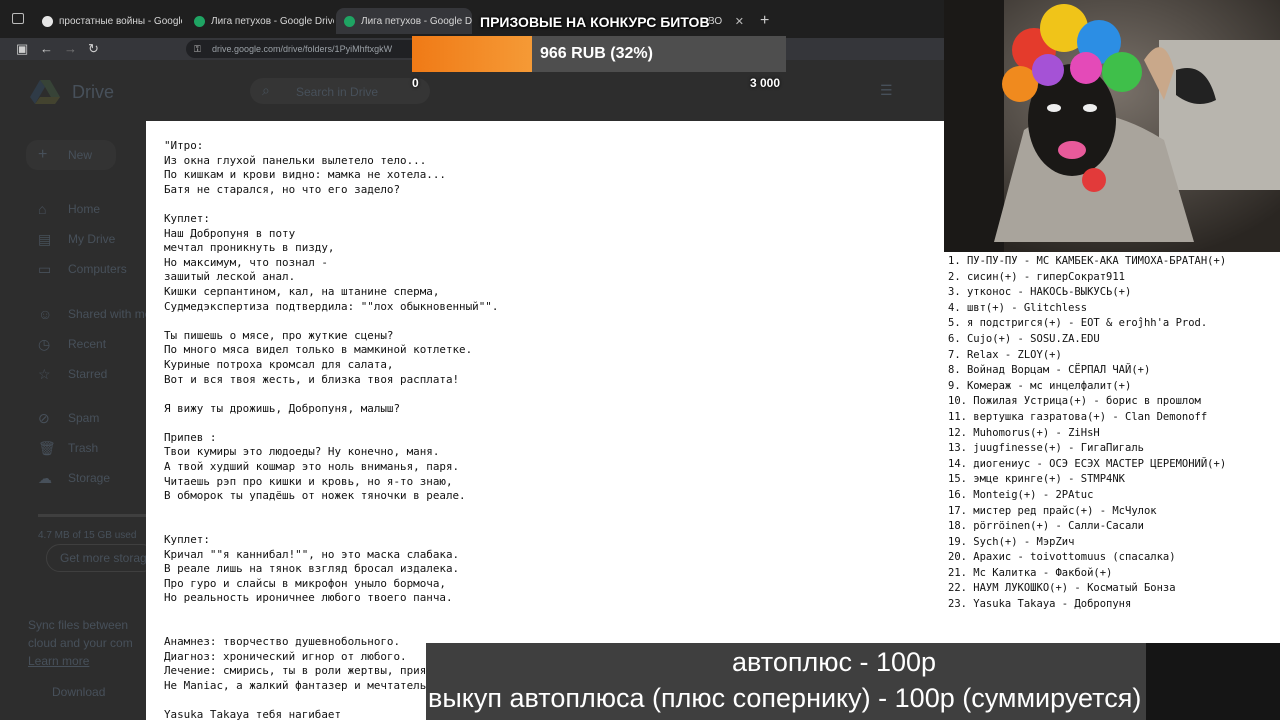  Describe the element at coordinates (596, 53) in the screenshot. I see `progress-label: 966 RUB (32%)` at that location.